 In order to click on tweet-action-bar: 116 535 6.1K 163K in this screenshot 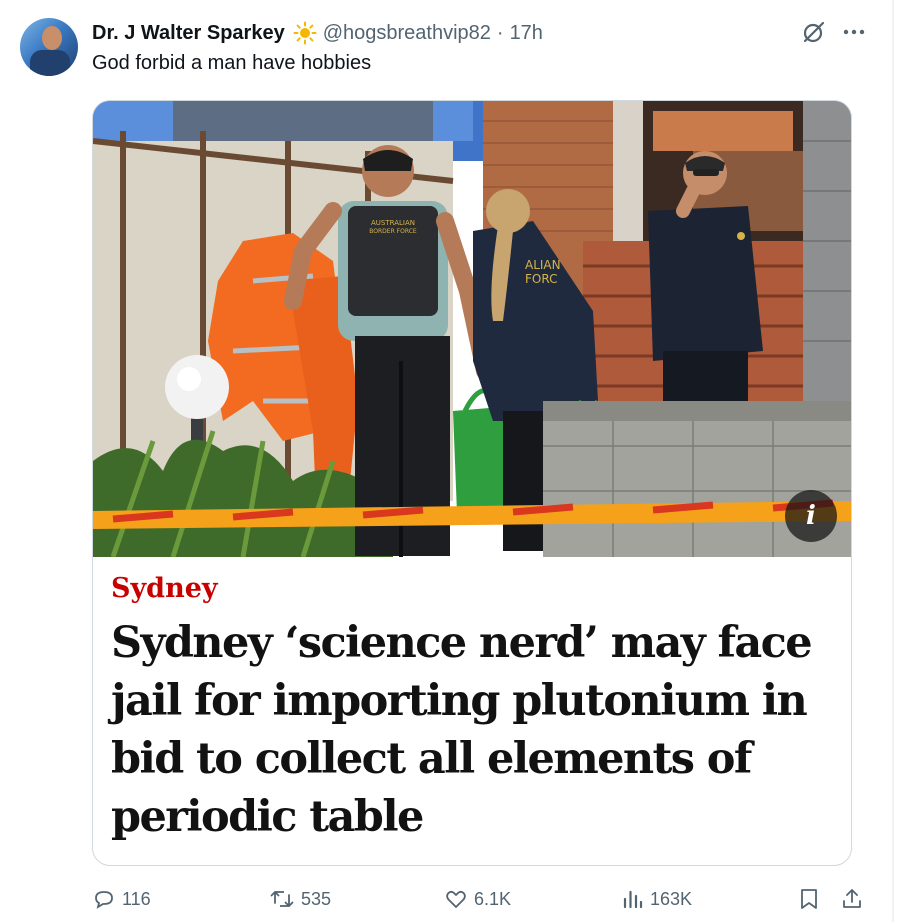, I will do `click(482, 899)`.